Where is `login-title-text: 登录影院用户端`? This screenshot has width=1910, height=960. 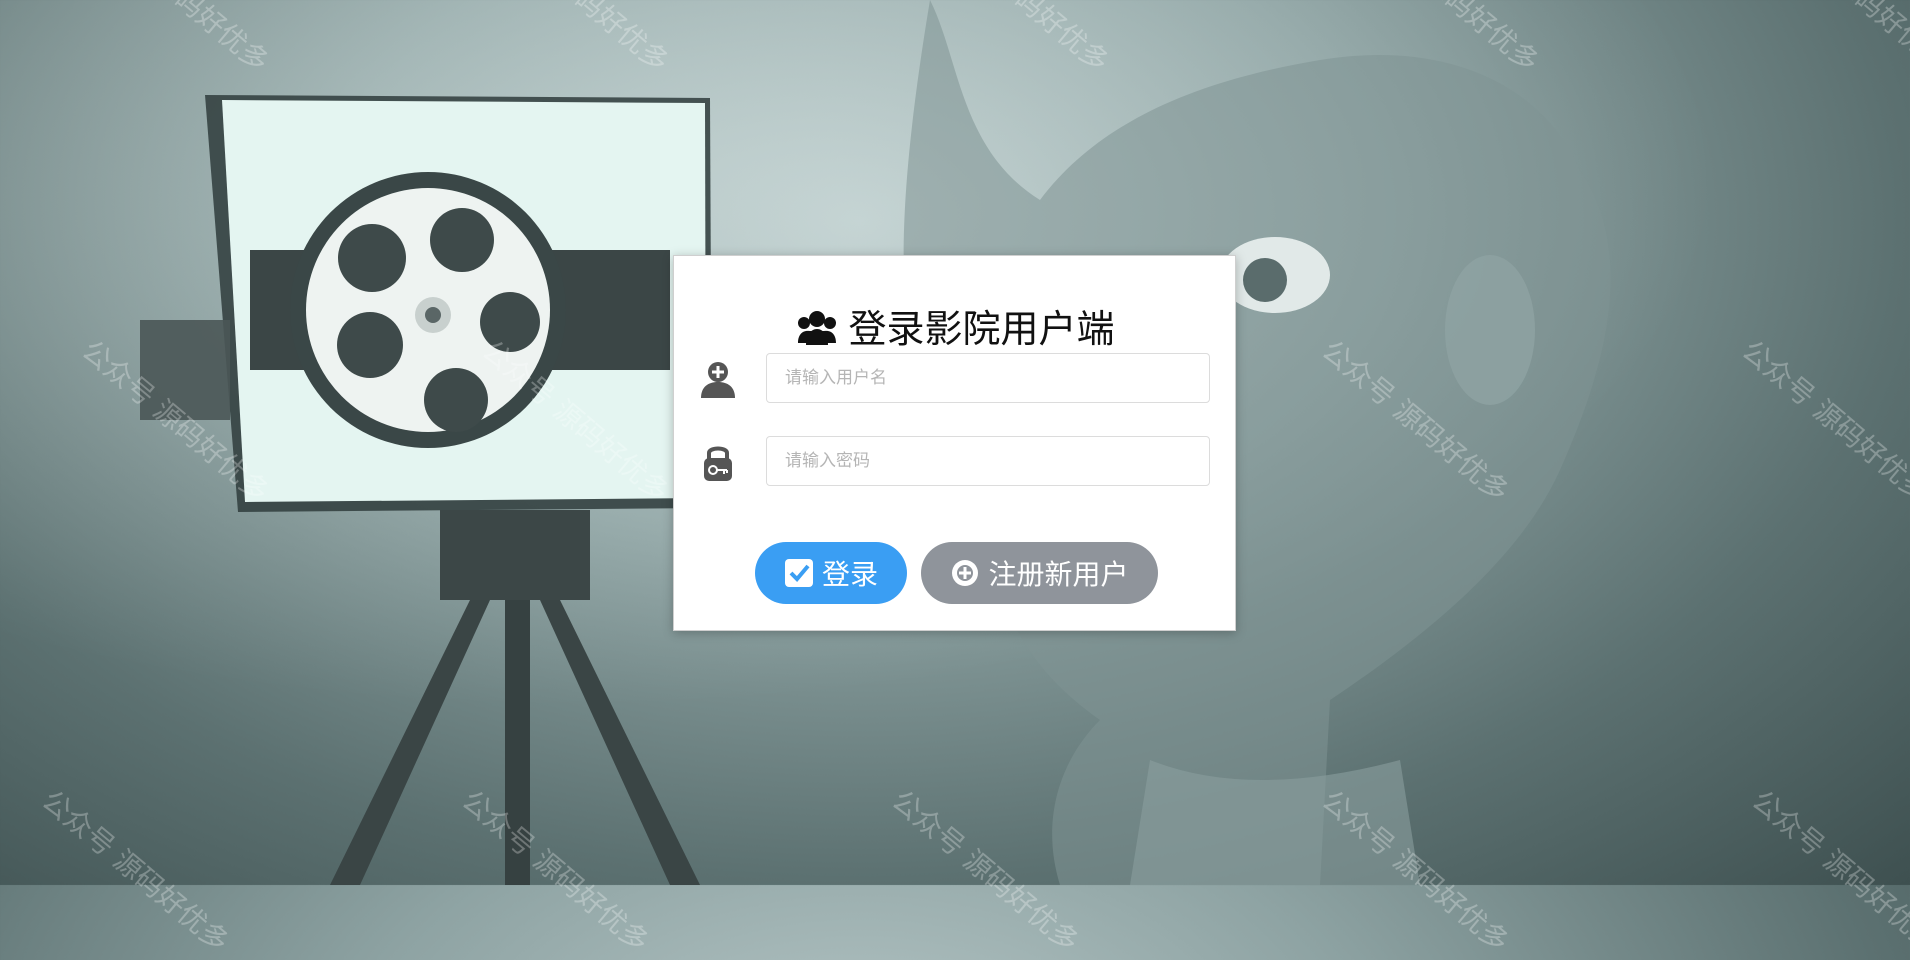
login-title-text: 登录影院用户端 is located at coordinates (981, 329).